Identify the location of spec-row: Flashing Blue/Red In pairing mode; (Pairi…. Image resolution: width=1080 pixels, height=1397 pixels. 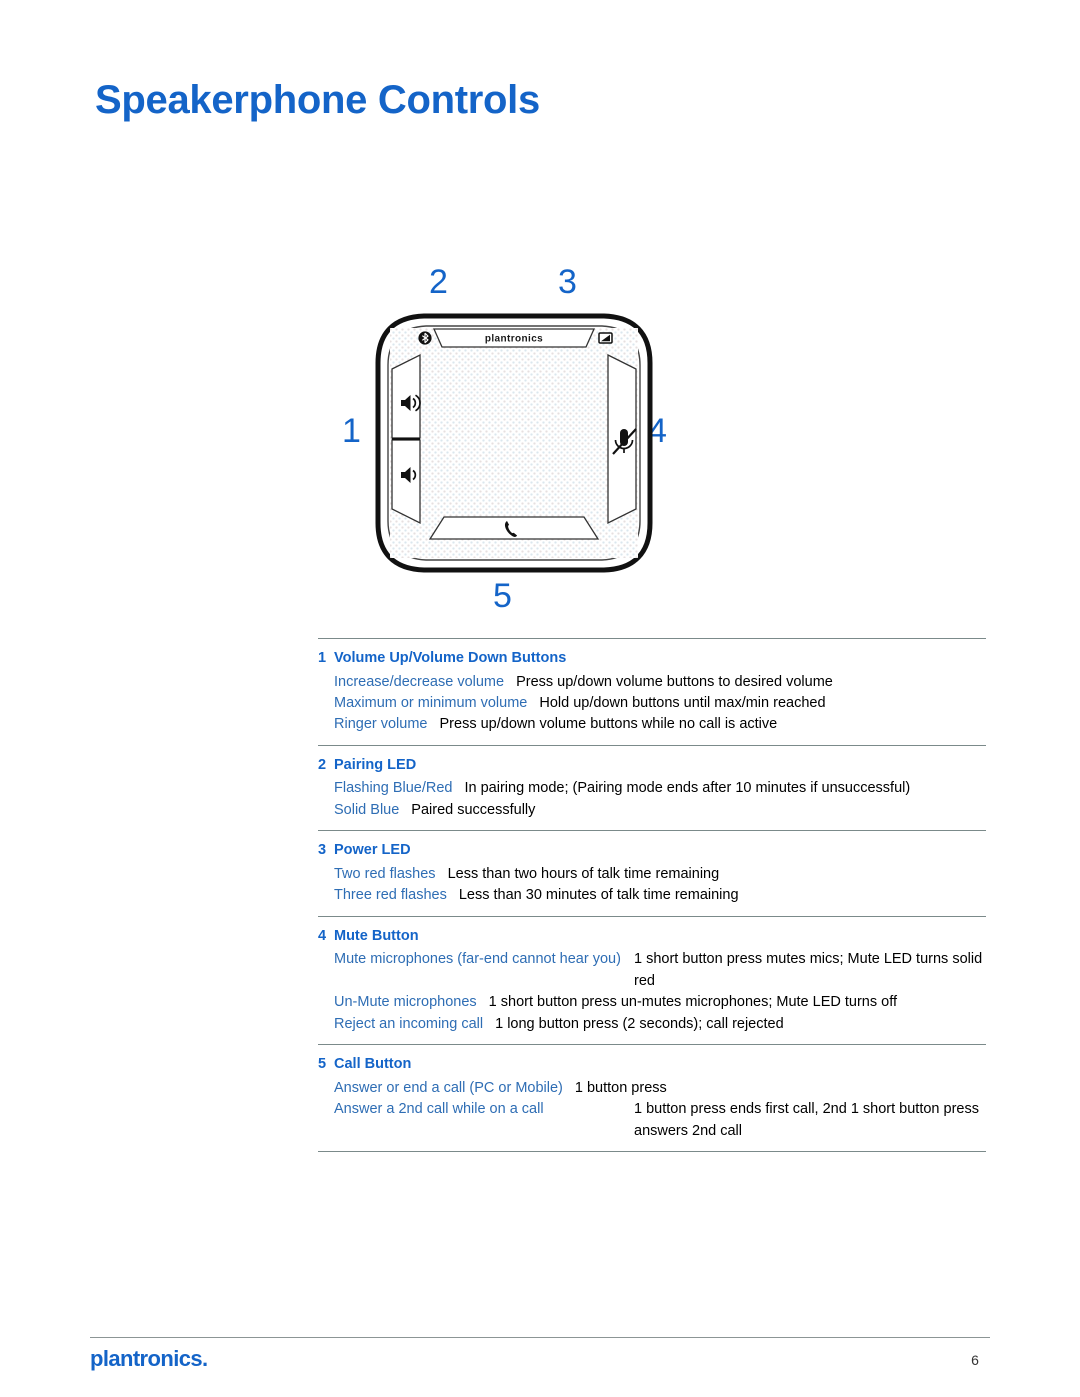
(652, 788).